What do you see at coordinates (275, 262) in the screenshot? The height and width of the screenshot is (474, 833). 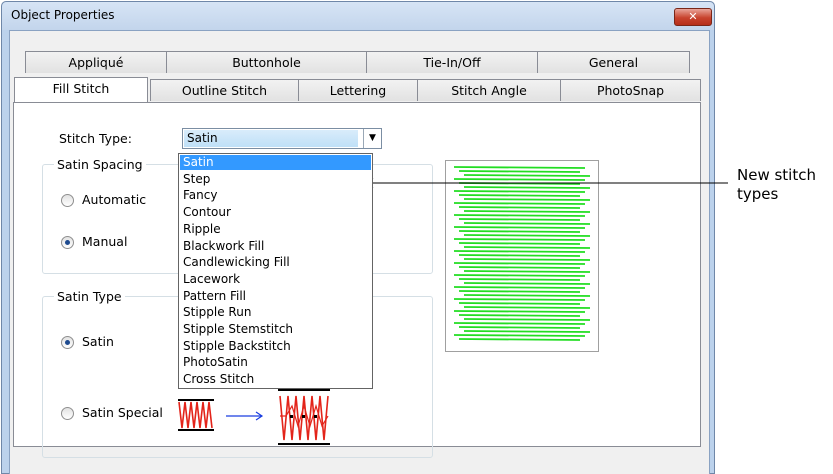 I see `dropdown-option: Candlewicking Fill` at bounding box center [275, 262].